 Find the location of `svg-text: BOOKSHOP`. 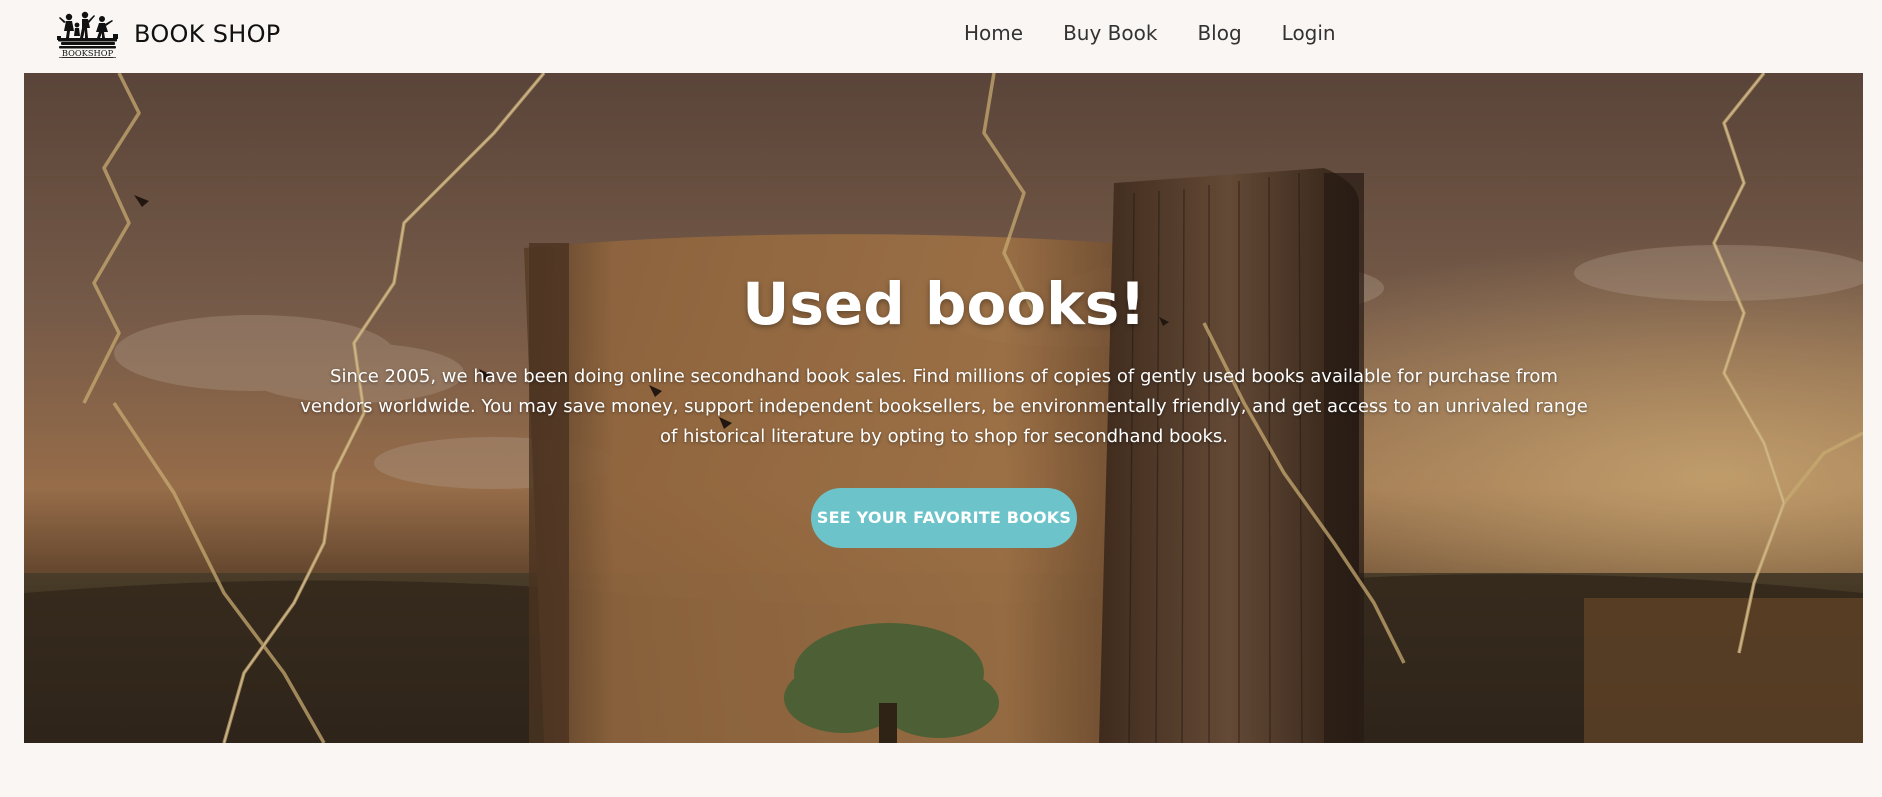

svg-text: BOOKSHOP is located at coordinates (88, 53).